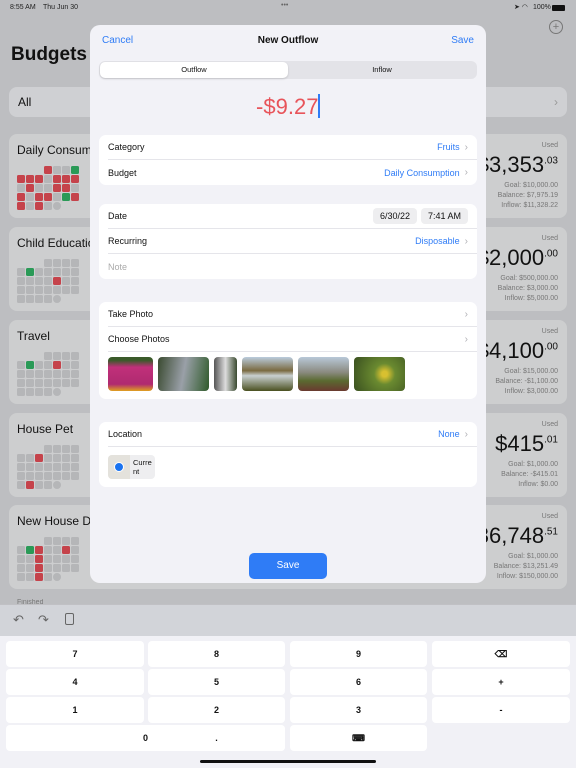 Image resolution: width=576 pixels, height=768 pixels. What do you see at coordinates (292, 241) in the screenshot?
I see `recurring-row: Recurring Disposable ›` at bounding box center [292, 241].